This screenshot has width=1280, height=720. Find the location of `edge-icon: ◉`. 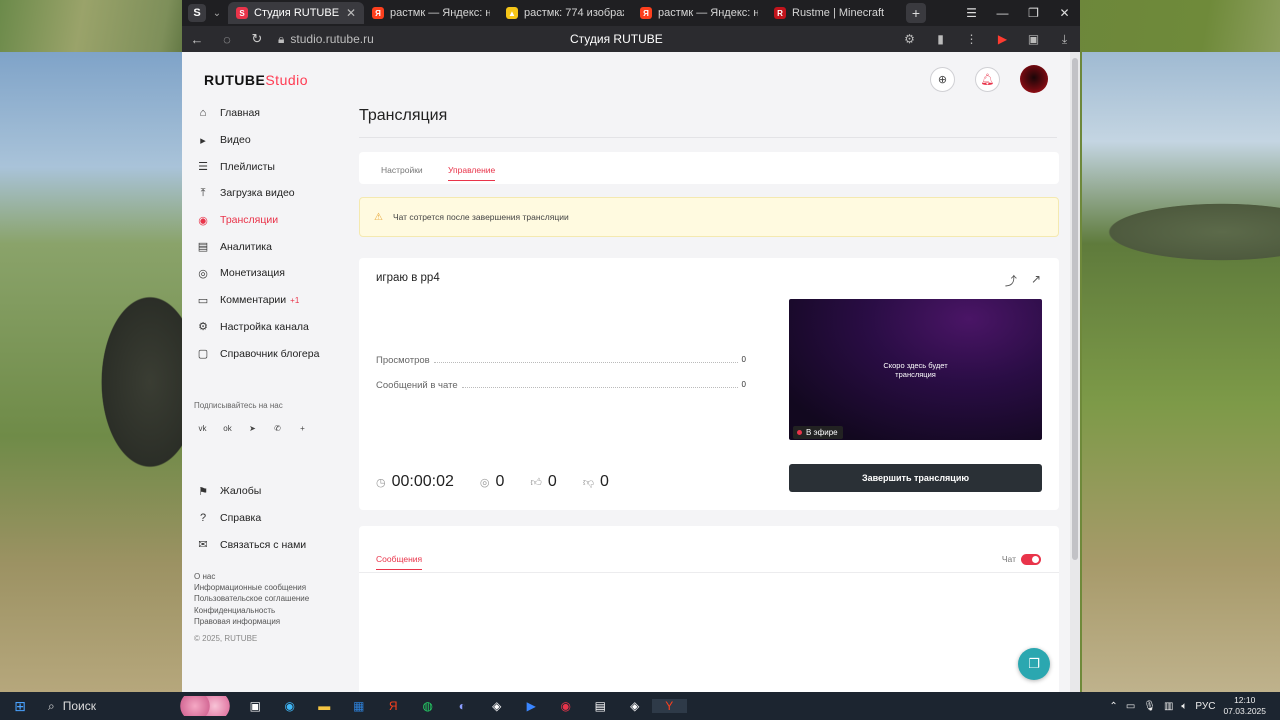

edge-icon: ◉ is located at coordinates (290, 706).